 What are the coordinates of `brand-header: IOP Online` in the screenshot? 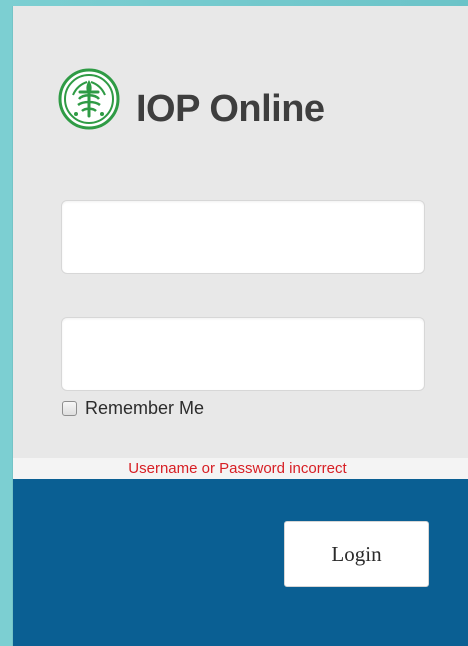 It's located at (223, 103).